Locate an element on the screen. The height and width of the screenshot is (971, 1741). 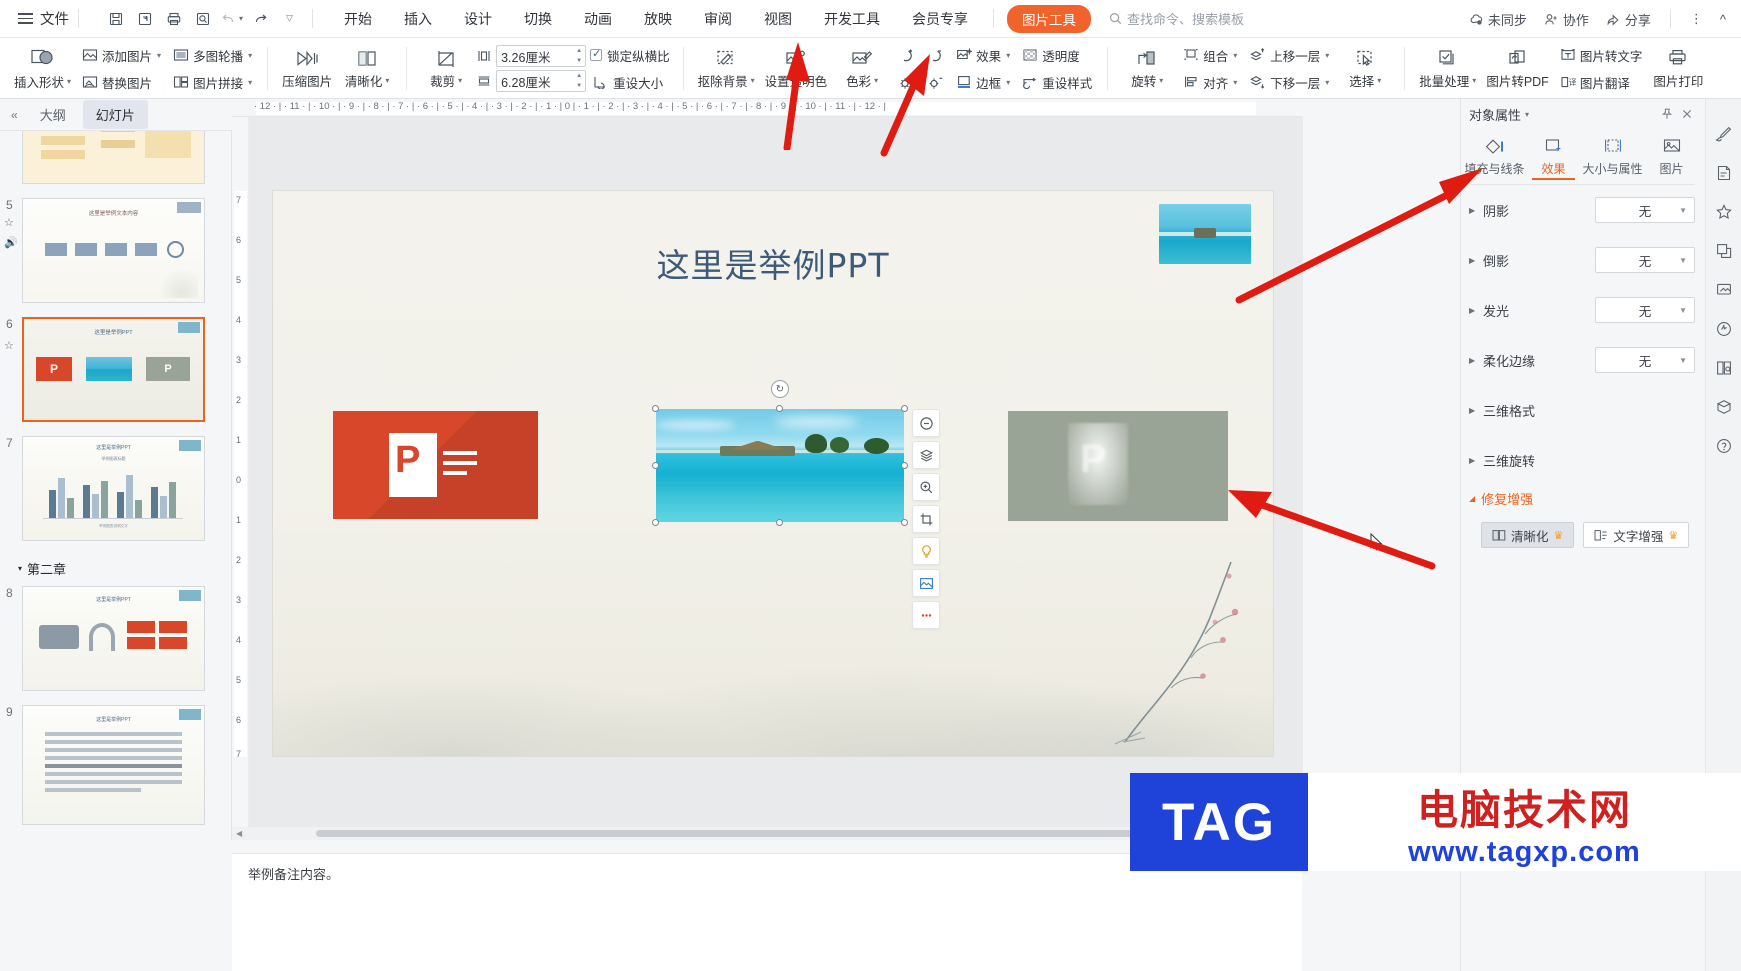
contrast-up-button is located at coordinates (906, 55).